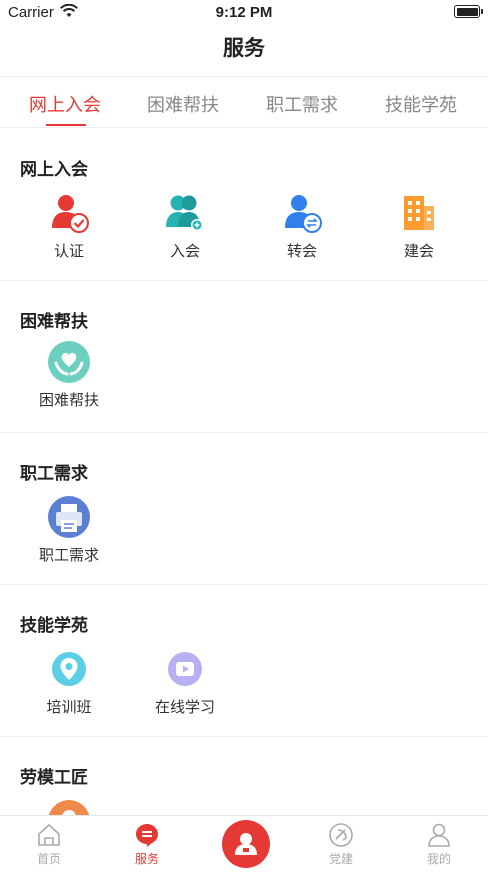  Describe the element at coordinates (184, 213) in the screenshot. I see `group-add-icon` at that location.